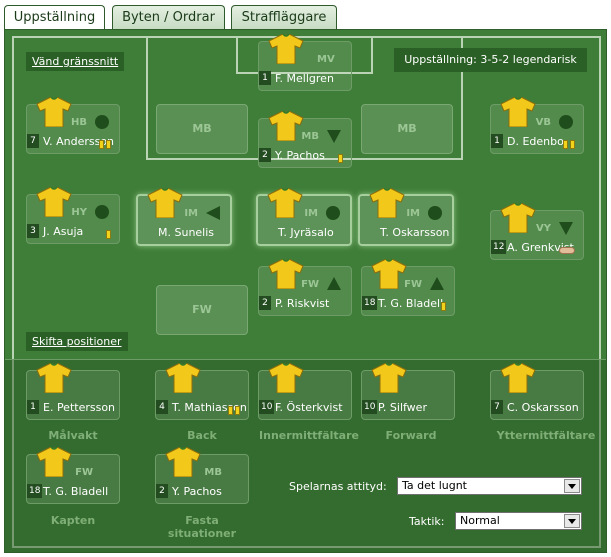 This screenshot has height=557, width=611. Describe the element at coordinates (79, 122) in the screenshot. I see `position-label: HB` at that location.